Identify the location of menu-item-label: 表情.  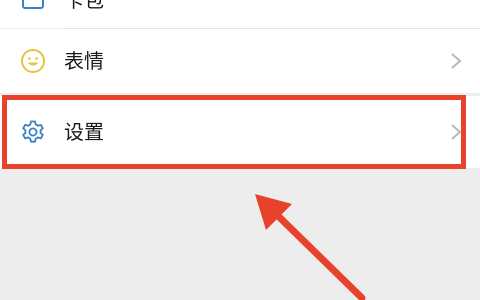
(84, 61).